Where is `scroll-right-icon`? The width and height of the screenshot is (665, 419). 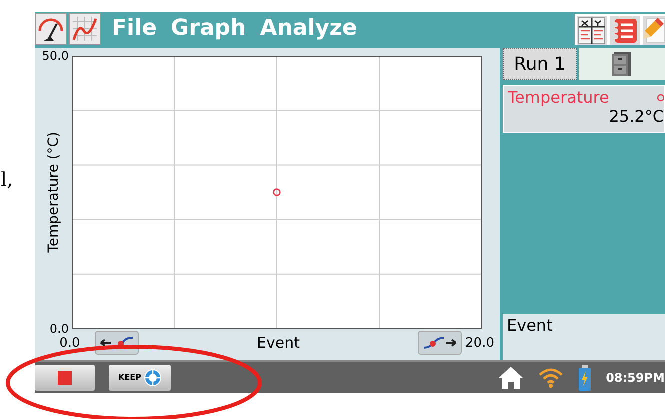
scroll-right-icon is located at coordinates (440, 343).